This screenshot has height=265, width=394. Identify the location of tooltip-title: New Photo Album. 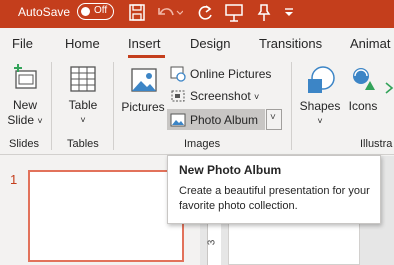
(230, 170).